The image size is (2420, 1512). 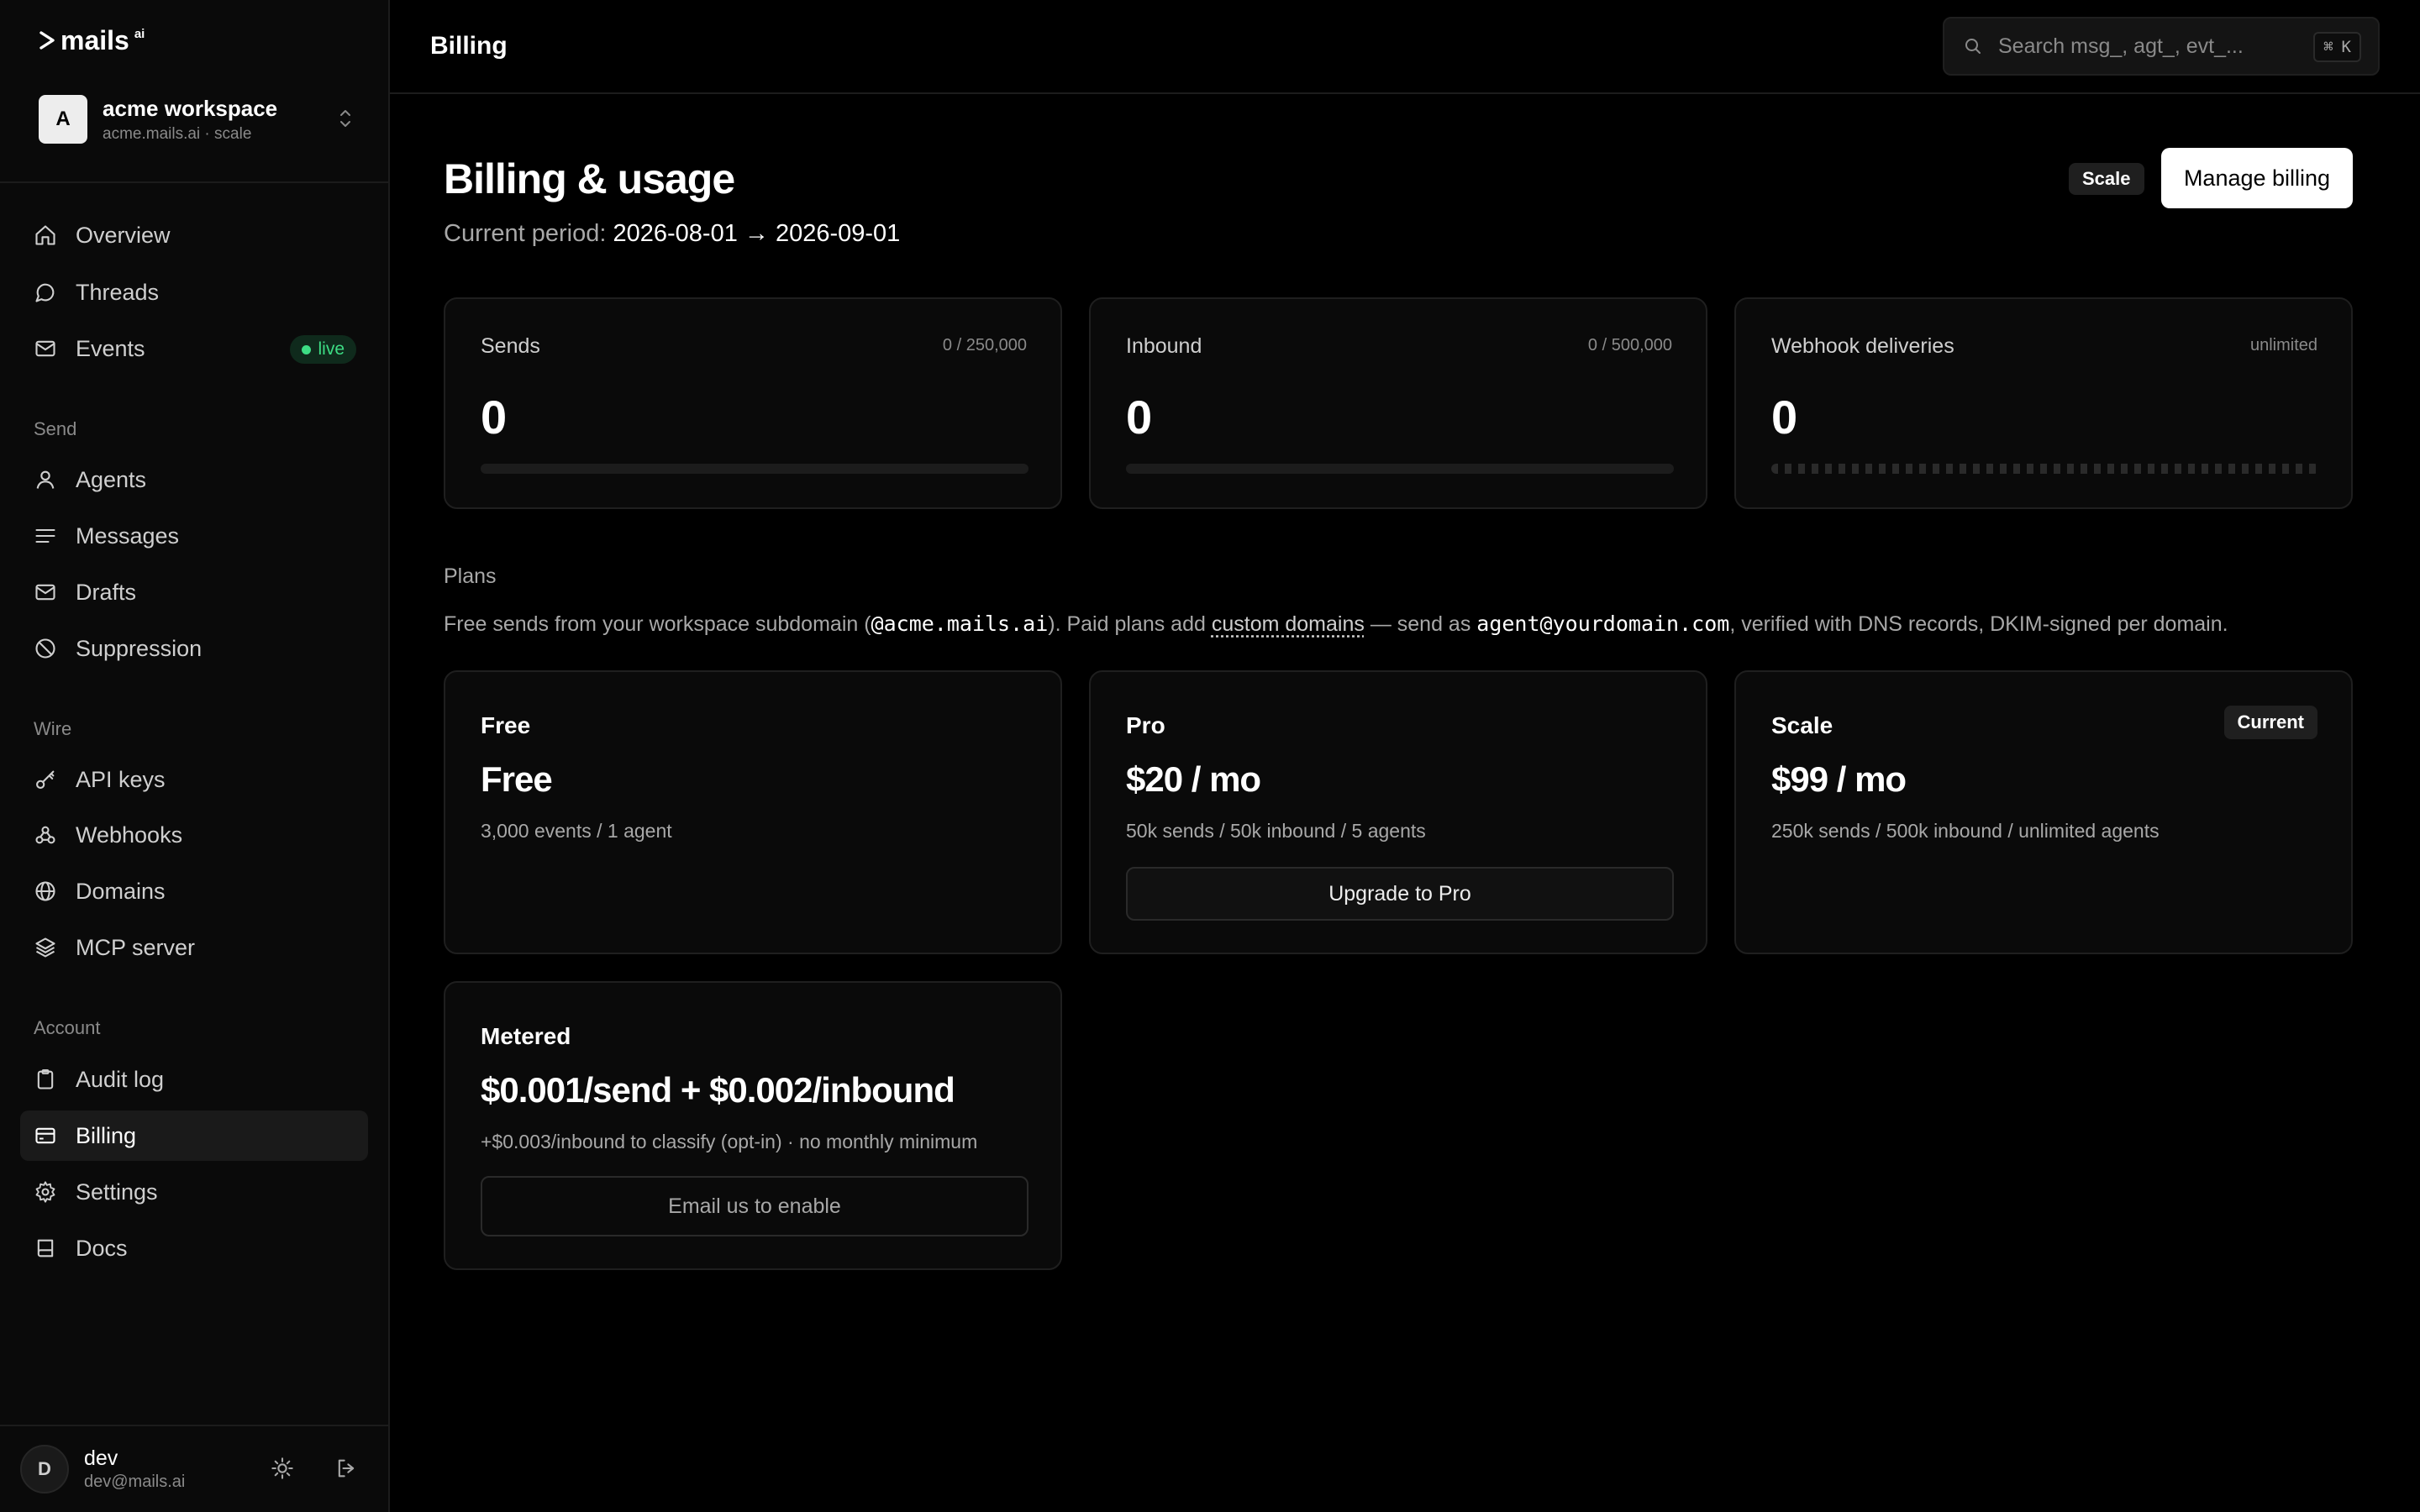 I want to click on sidebar-item-label: Docs, so click(x=102, y=1248).